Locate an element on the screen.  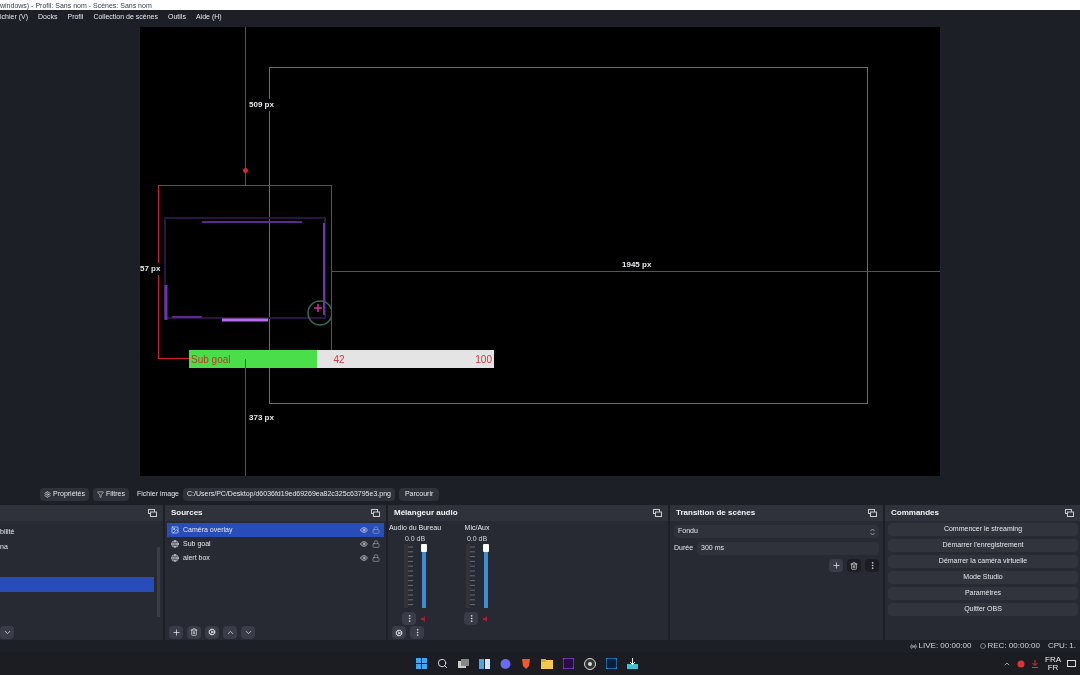
goal-value: 42 is located at coordinates (338, 359).